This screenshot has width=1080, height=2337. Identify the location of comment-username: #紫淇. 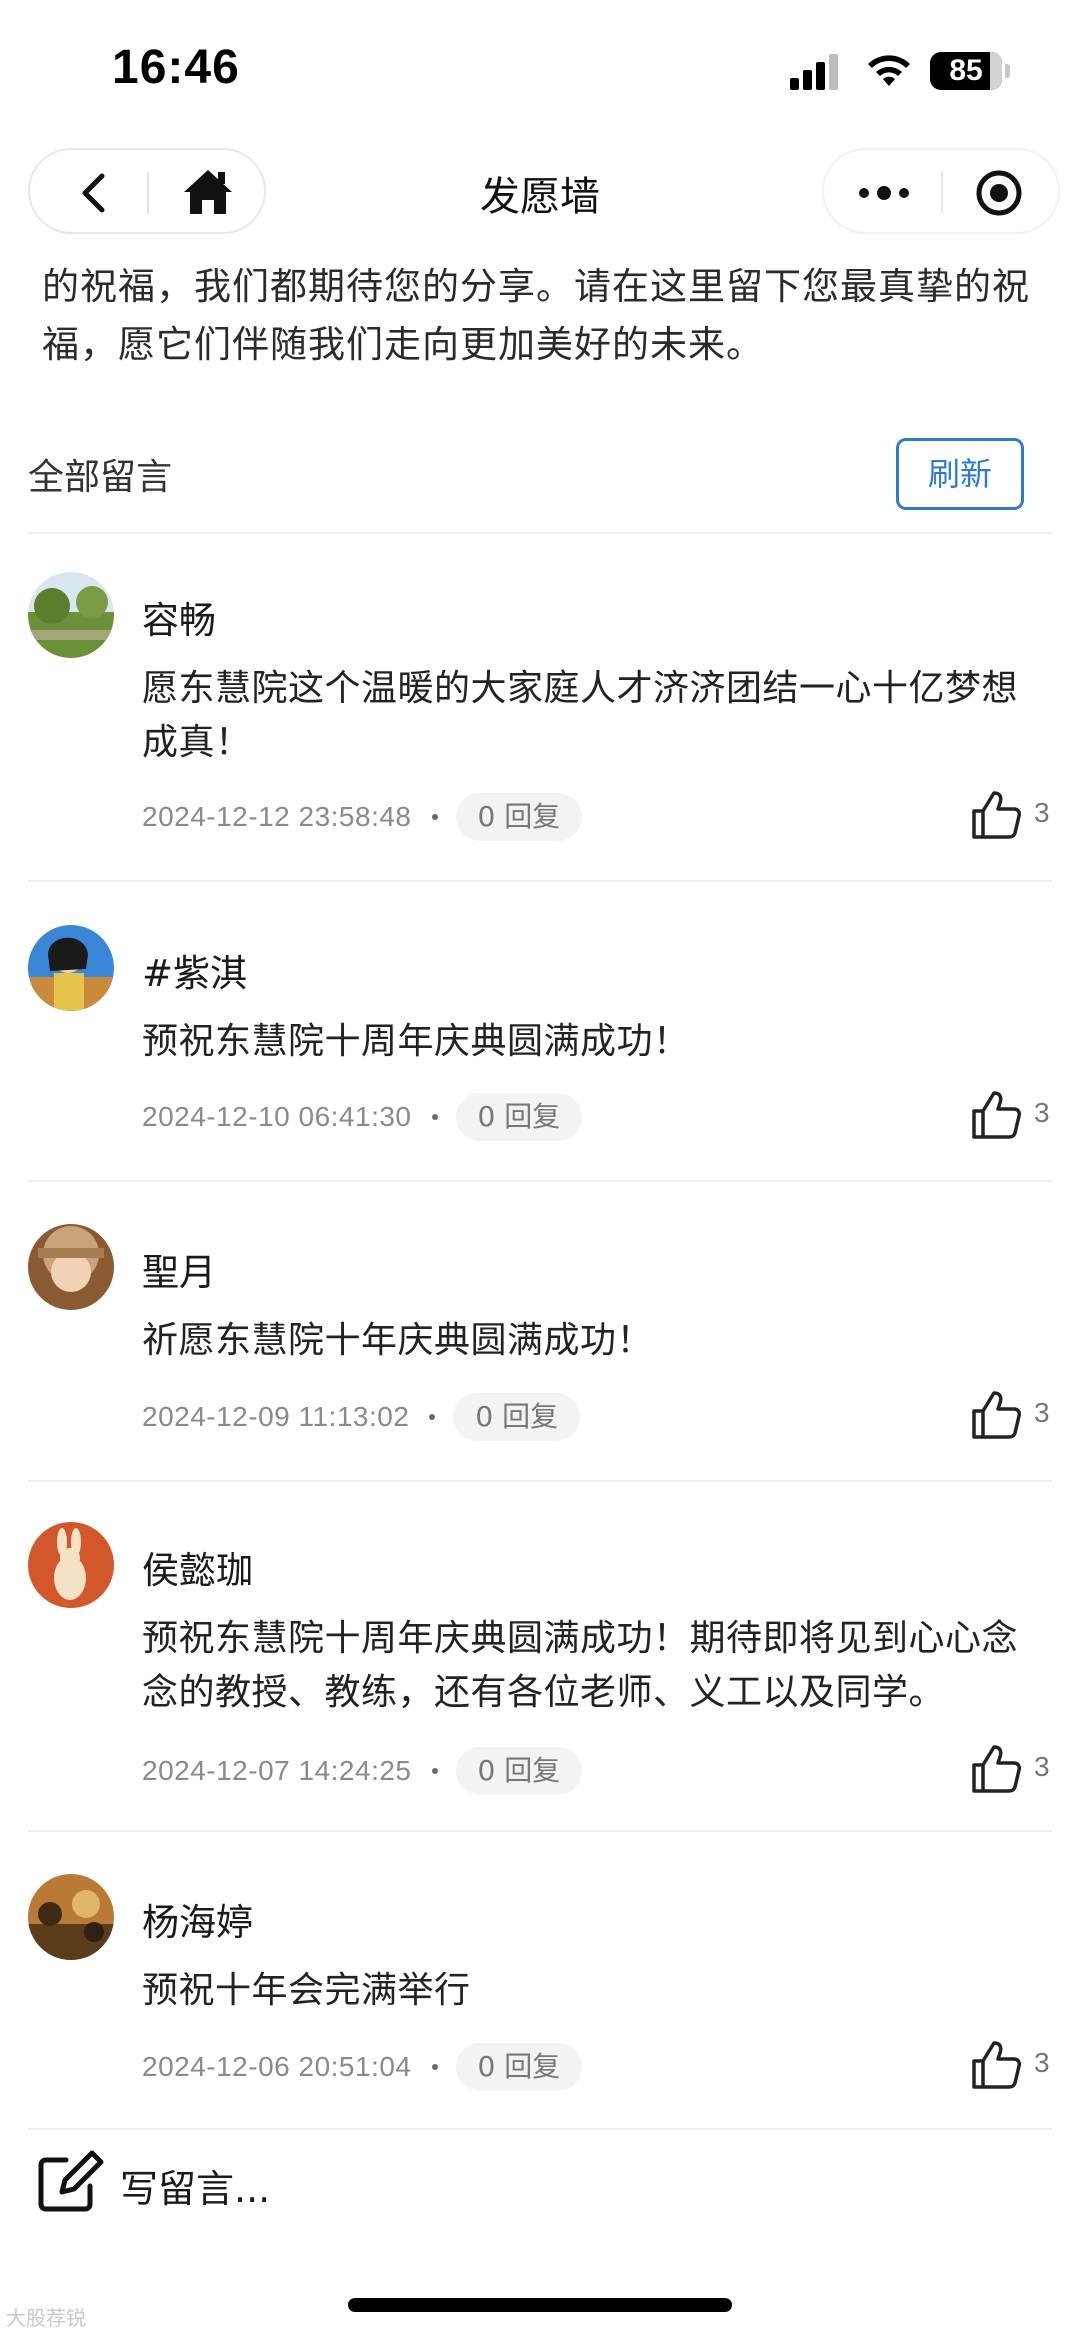
(195, 973).